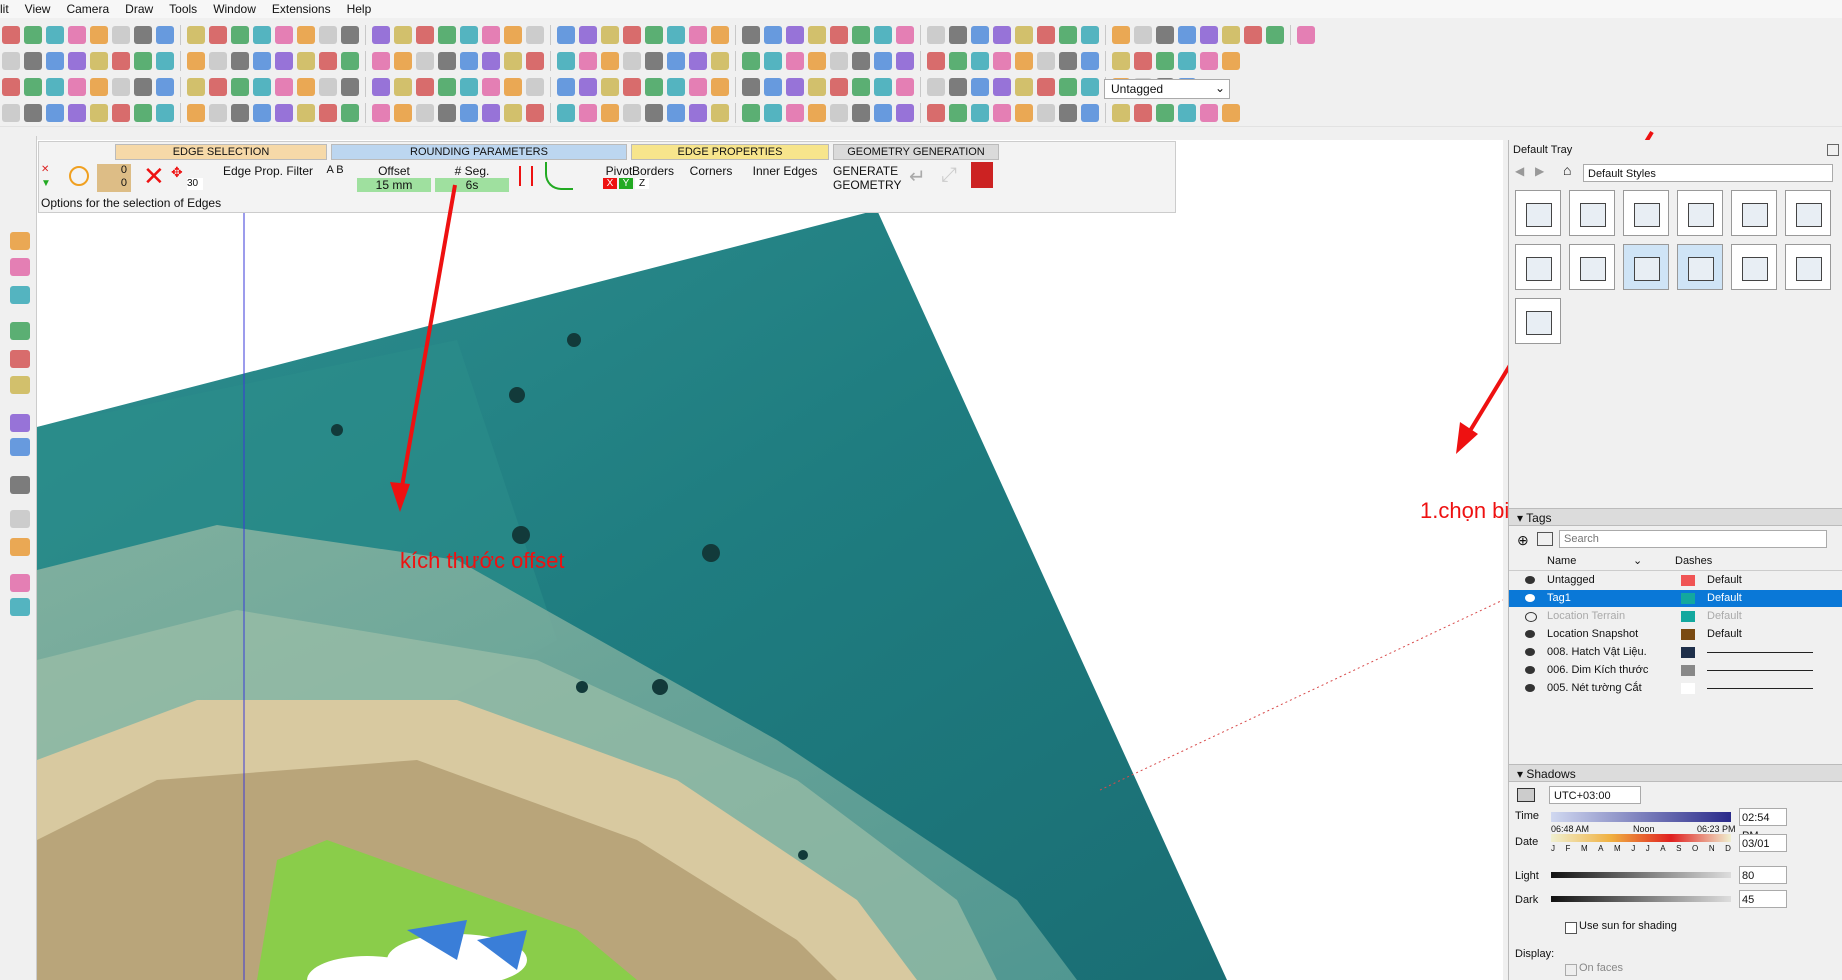 The width and height of the screenshot is (1842, 980). Describe the element at coordinates (1561, 561) in the screenshot. I see `col-name: Name` at that location.